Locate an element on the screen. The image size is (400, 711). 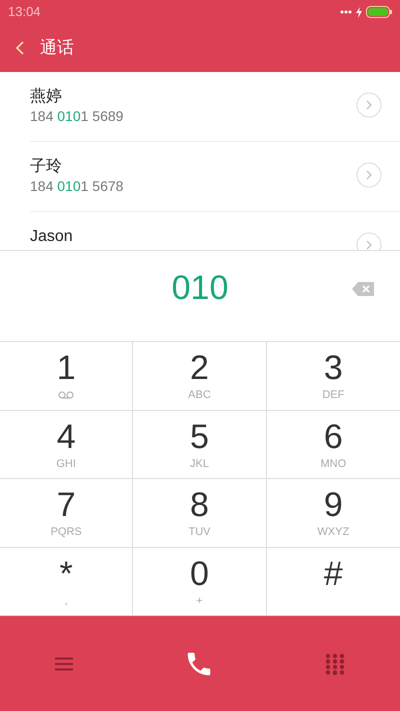
dialed-number: 010 is located at coordinates (200, 288).